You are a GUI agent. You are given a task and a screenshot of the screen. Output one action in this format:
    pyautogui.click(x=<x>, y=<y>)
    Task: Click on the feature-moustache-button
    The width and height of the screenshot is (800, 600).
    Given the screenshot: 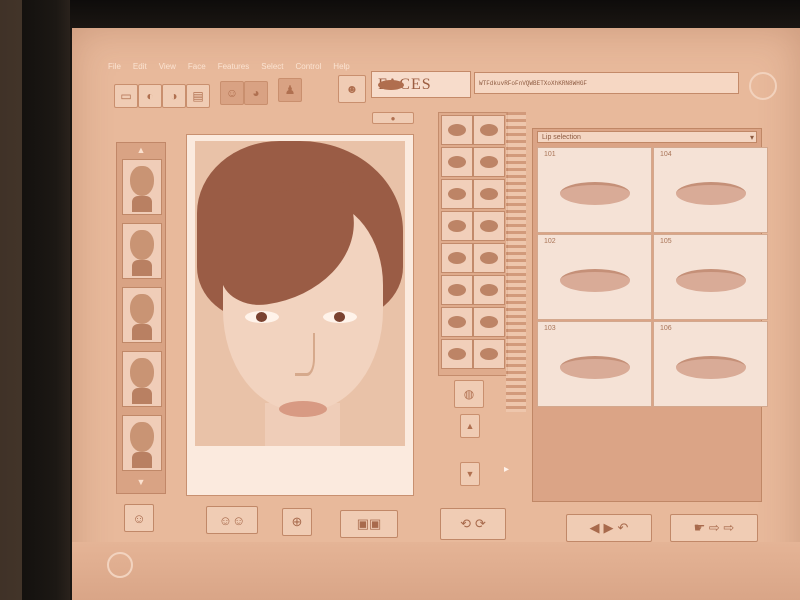 What is the action you would take?
    pyautogui.click(x=489, y=322)
    